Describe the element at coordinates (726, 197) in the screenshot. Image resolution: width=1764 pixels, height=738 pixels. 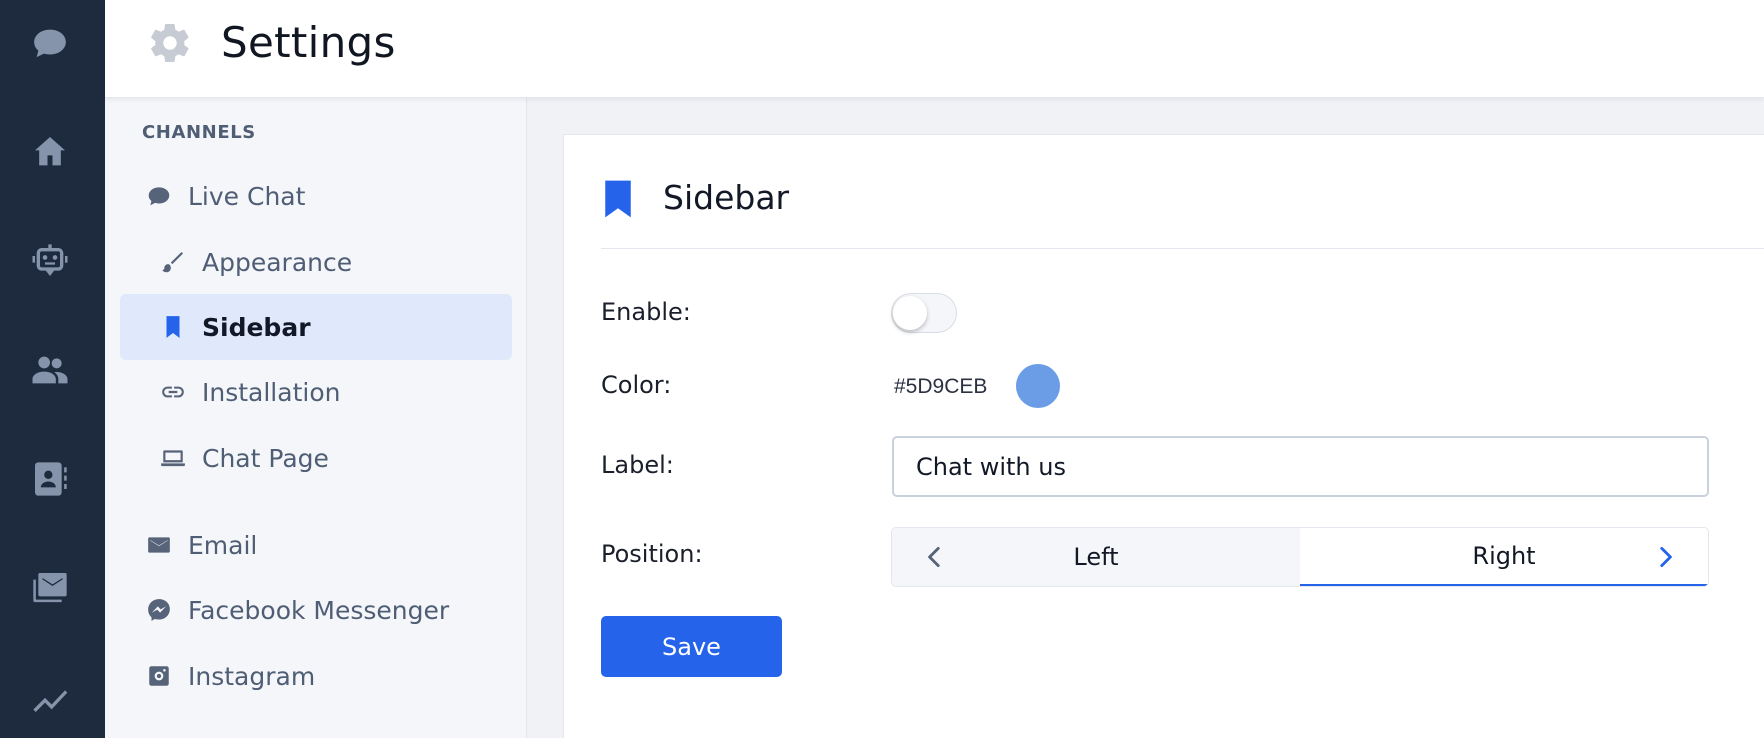
I see `card-title: Sidebar` at that location.